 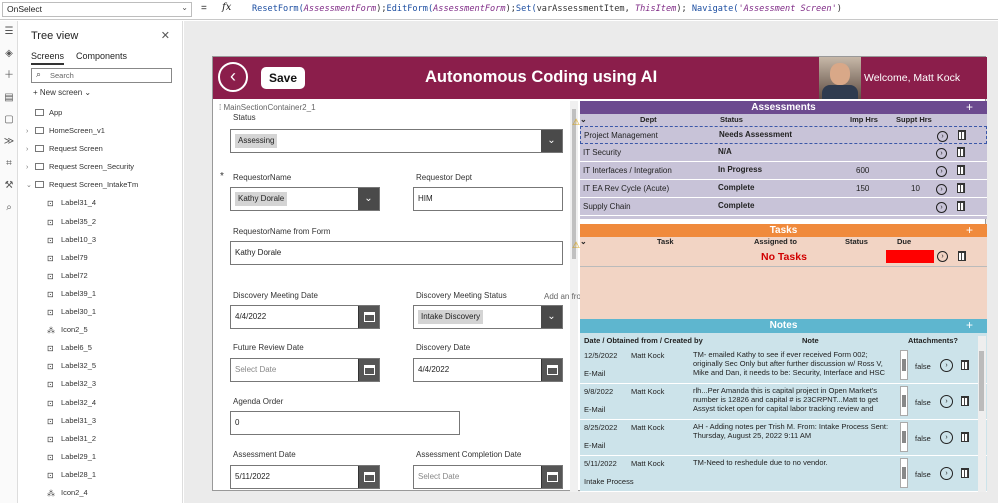 I want to click on assessment-row: IT Security N/A ›, so click(x=783, y=153).